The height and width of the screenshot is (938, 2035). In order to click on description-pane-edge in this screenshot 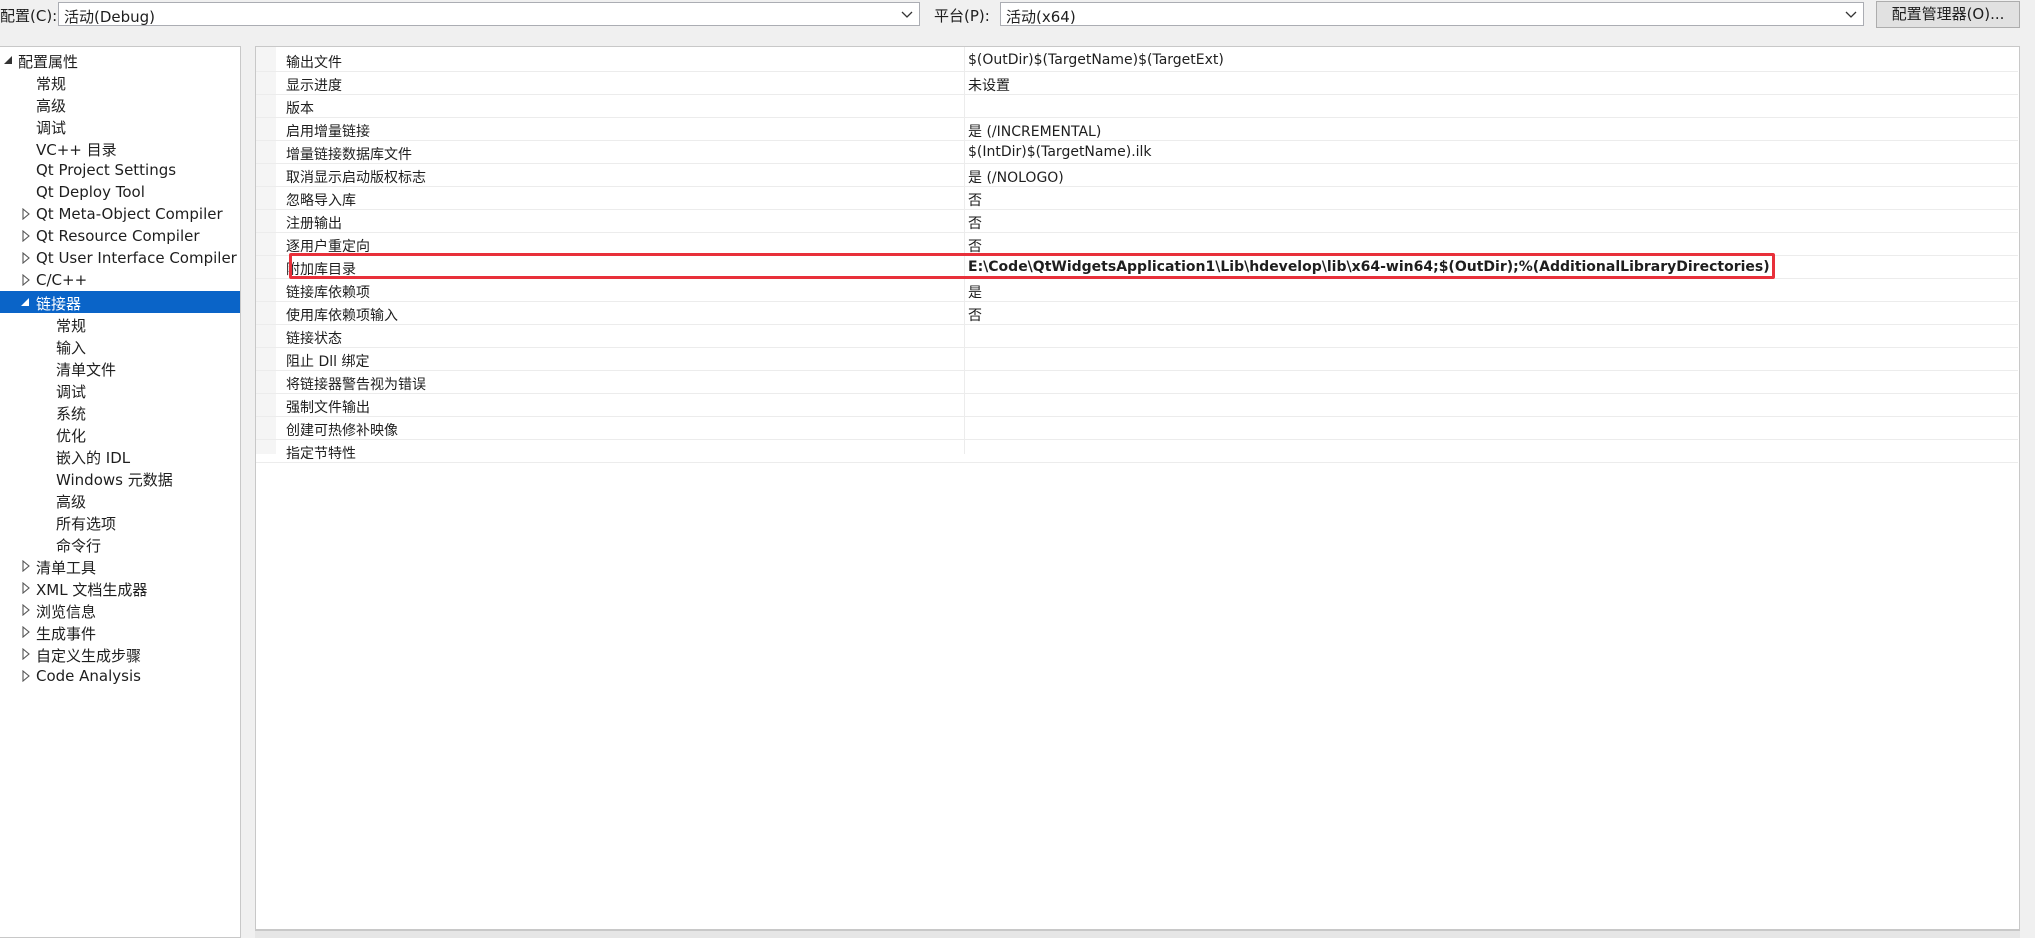, I will do `click(1137, 934)`.